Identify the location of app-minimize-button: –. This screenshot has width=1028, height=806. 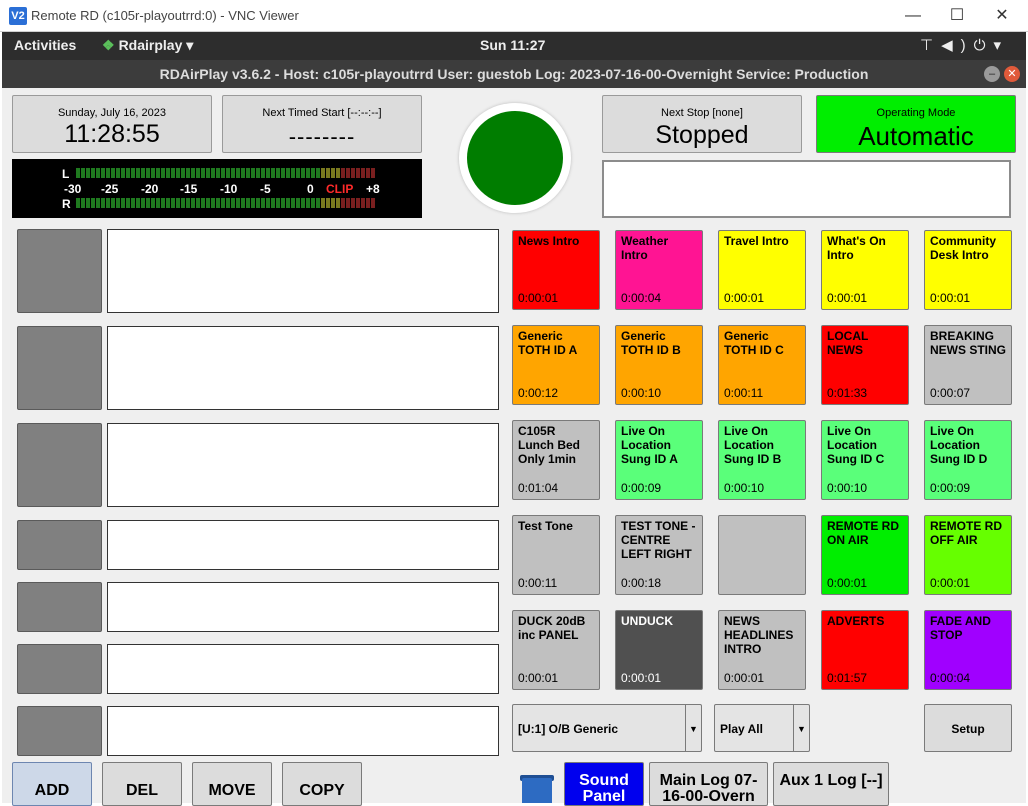
(992, 74).